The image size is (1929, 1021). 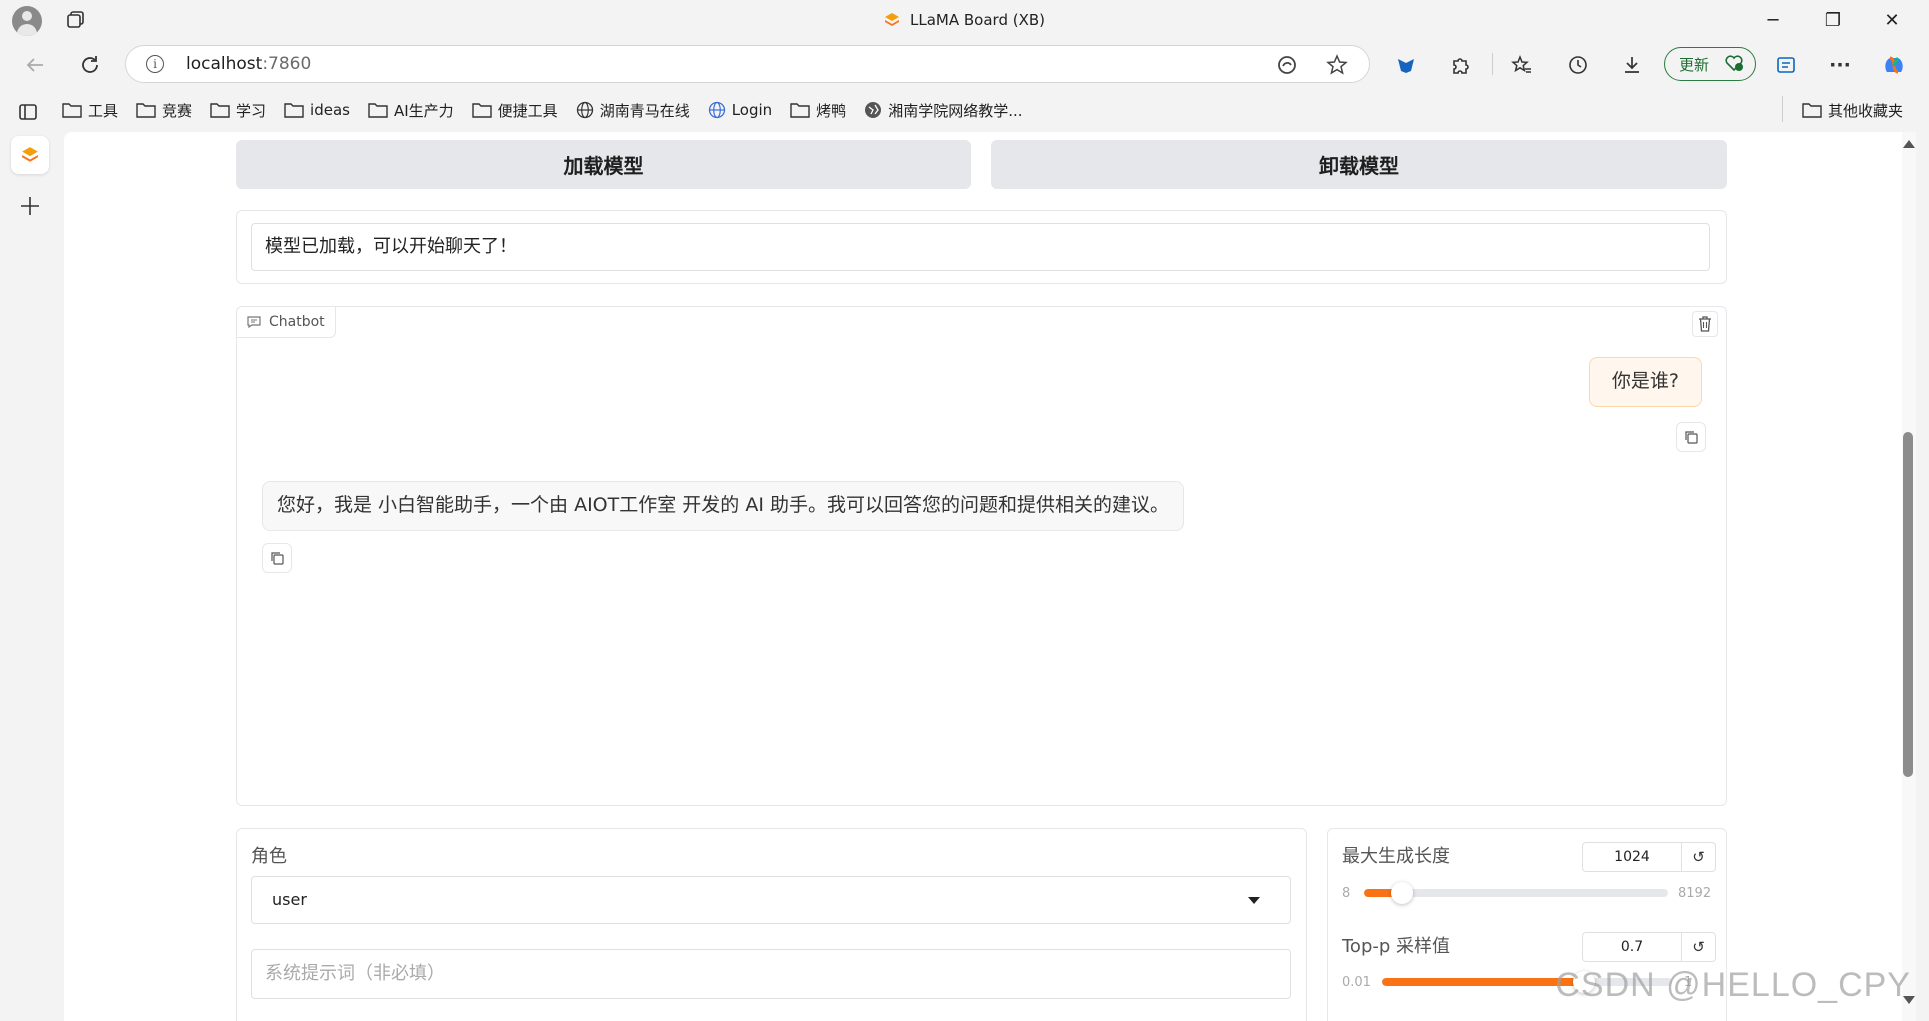 I want to click on unload-model-button: 卸载模型, so click(x=1359, y=164).